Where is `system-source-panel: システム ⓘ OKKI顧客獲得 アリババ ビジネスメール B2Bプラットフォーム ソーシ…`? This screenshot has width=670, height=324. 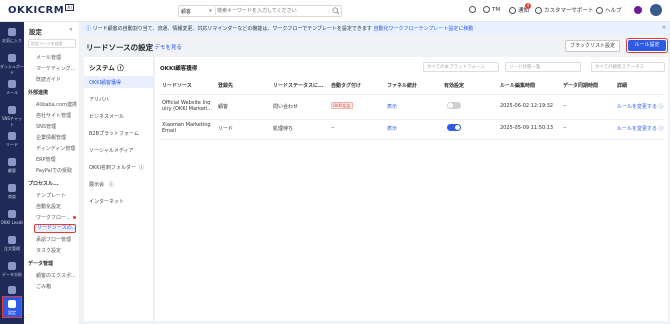
system-source-panel: システム ⓘ OKKI顧客獲得 アリババ ビジネスメール B2Bプラットフォーム ソーシ… is located at coordinates (119, 189).